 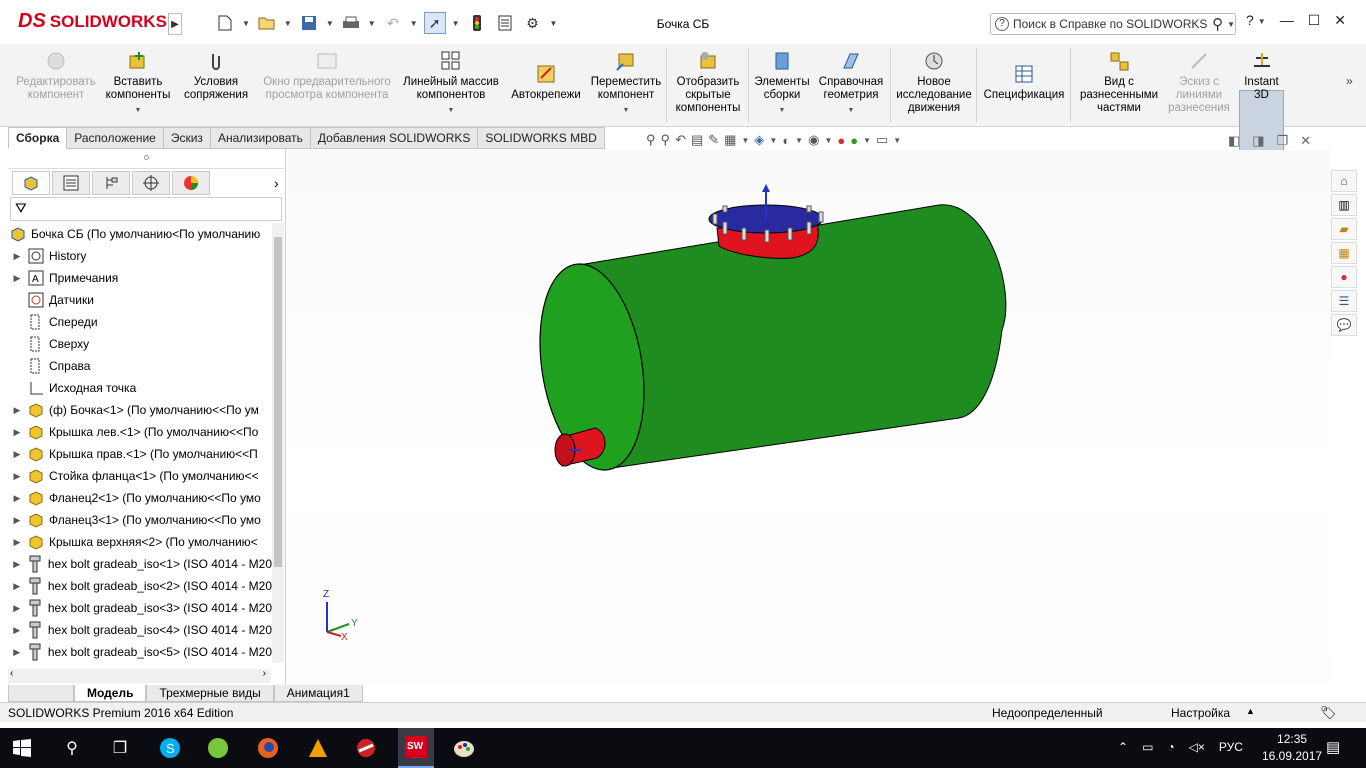 What do you see at coordinates (71, 183) in the screenshot?
I see `property-manager-tab-icon` at bounding box center [71, 183].